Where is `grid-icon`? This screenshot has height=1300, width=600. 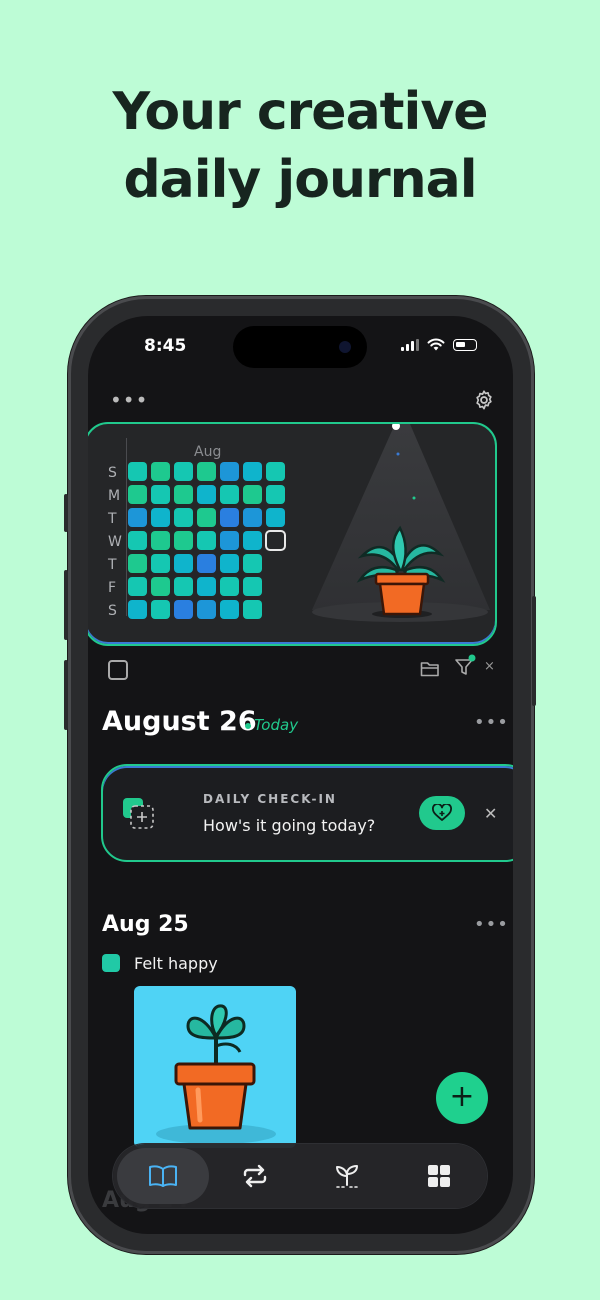
grid-icon is located at coordinates (439, 1176).